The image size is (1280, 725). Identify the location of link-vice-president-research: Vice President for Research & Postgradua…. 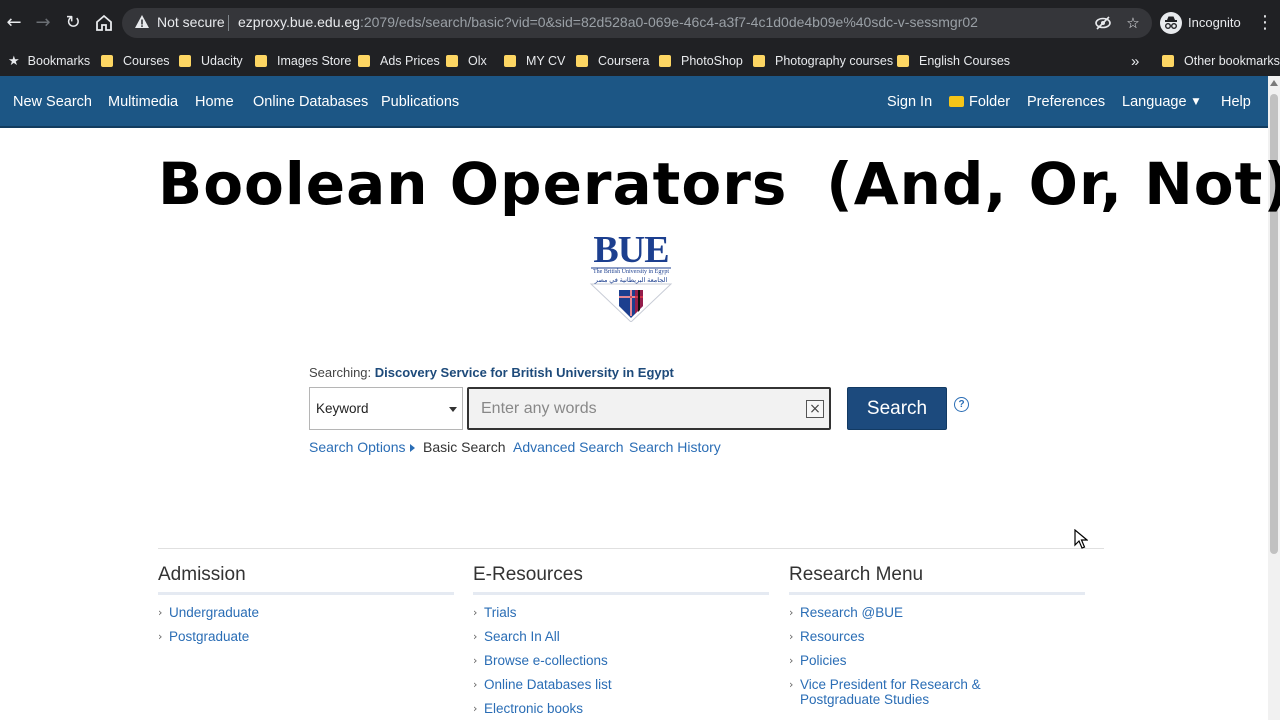
(890, 692).